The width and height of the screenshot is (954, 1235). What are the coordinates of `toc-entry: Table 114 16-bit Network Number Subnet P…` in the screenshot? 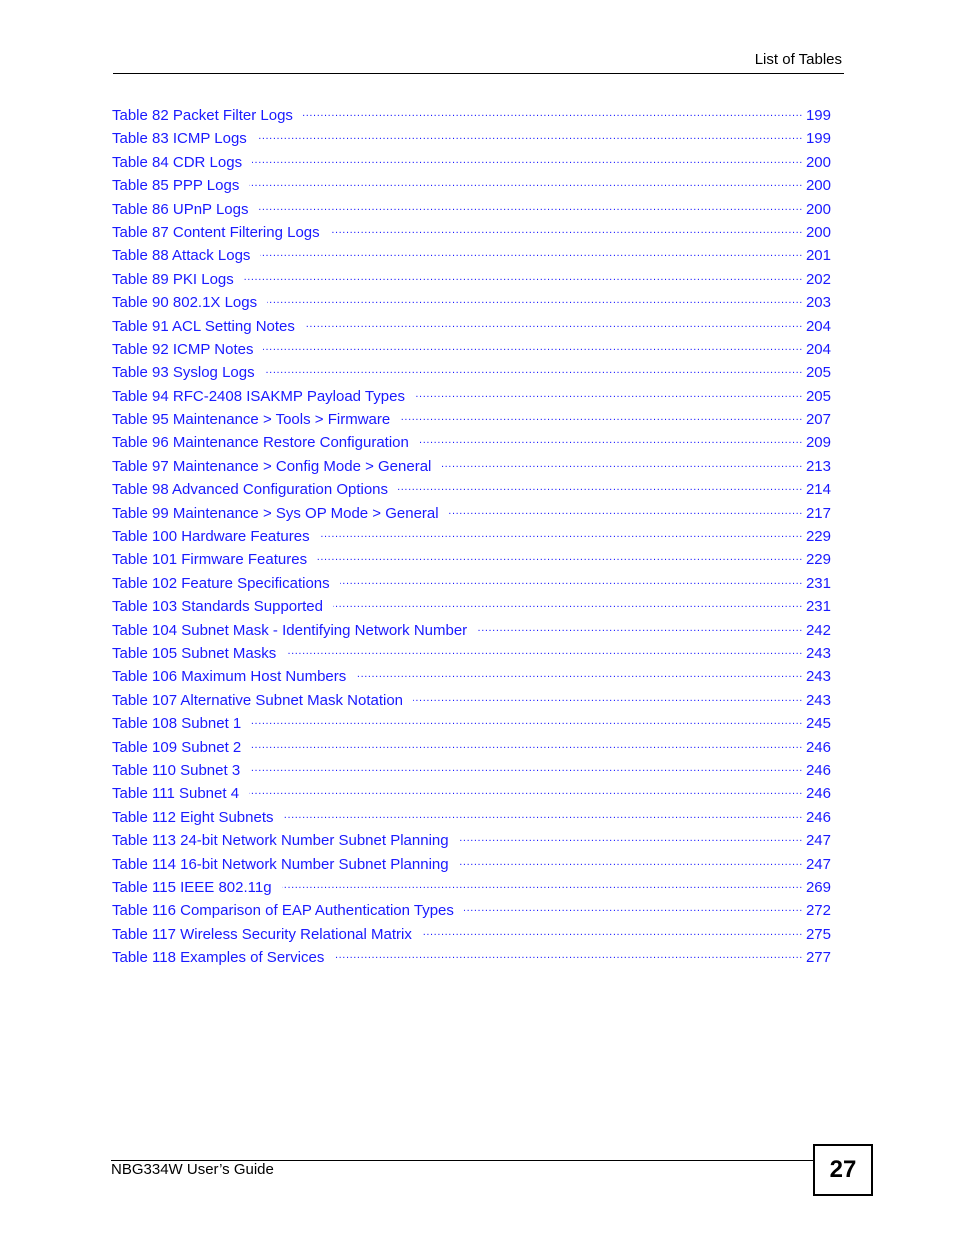 It's located at (471, 866).